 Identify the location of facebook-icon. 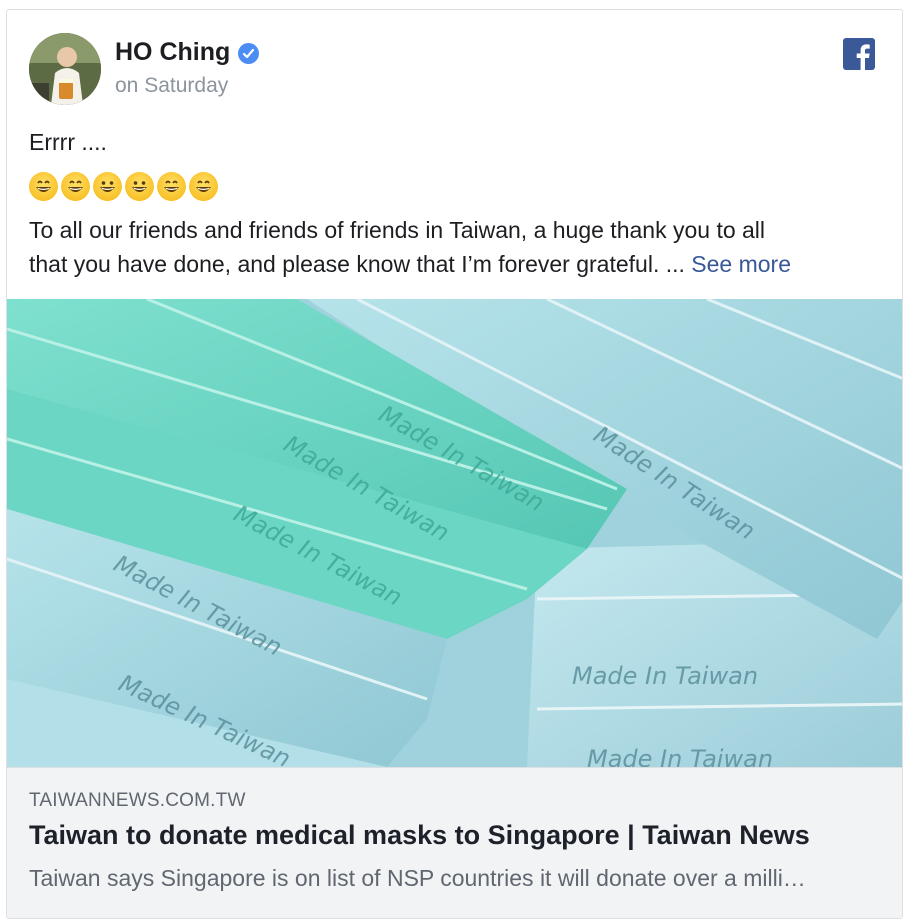
(859, 54).